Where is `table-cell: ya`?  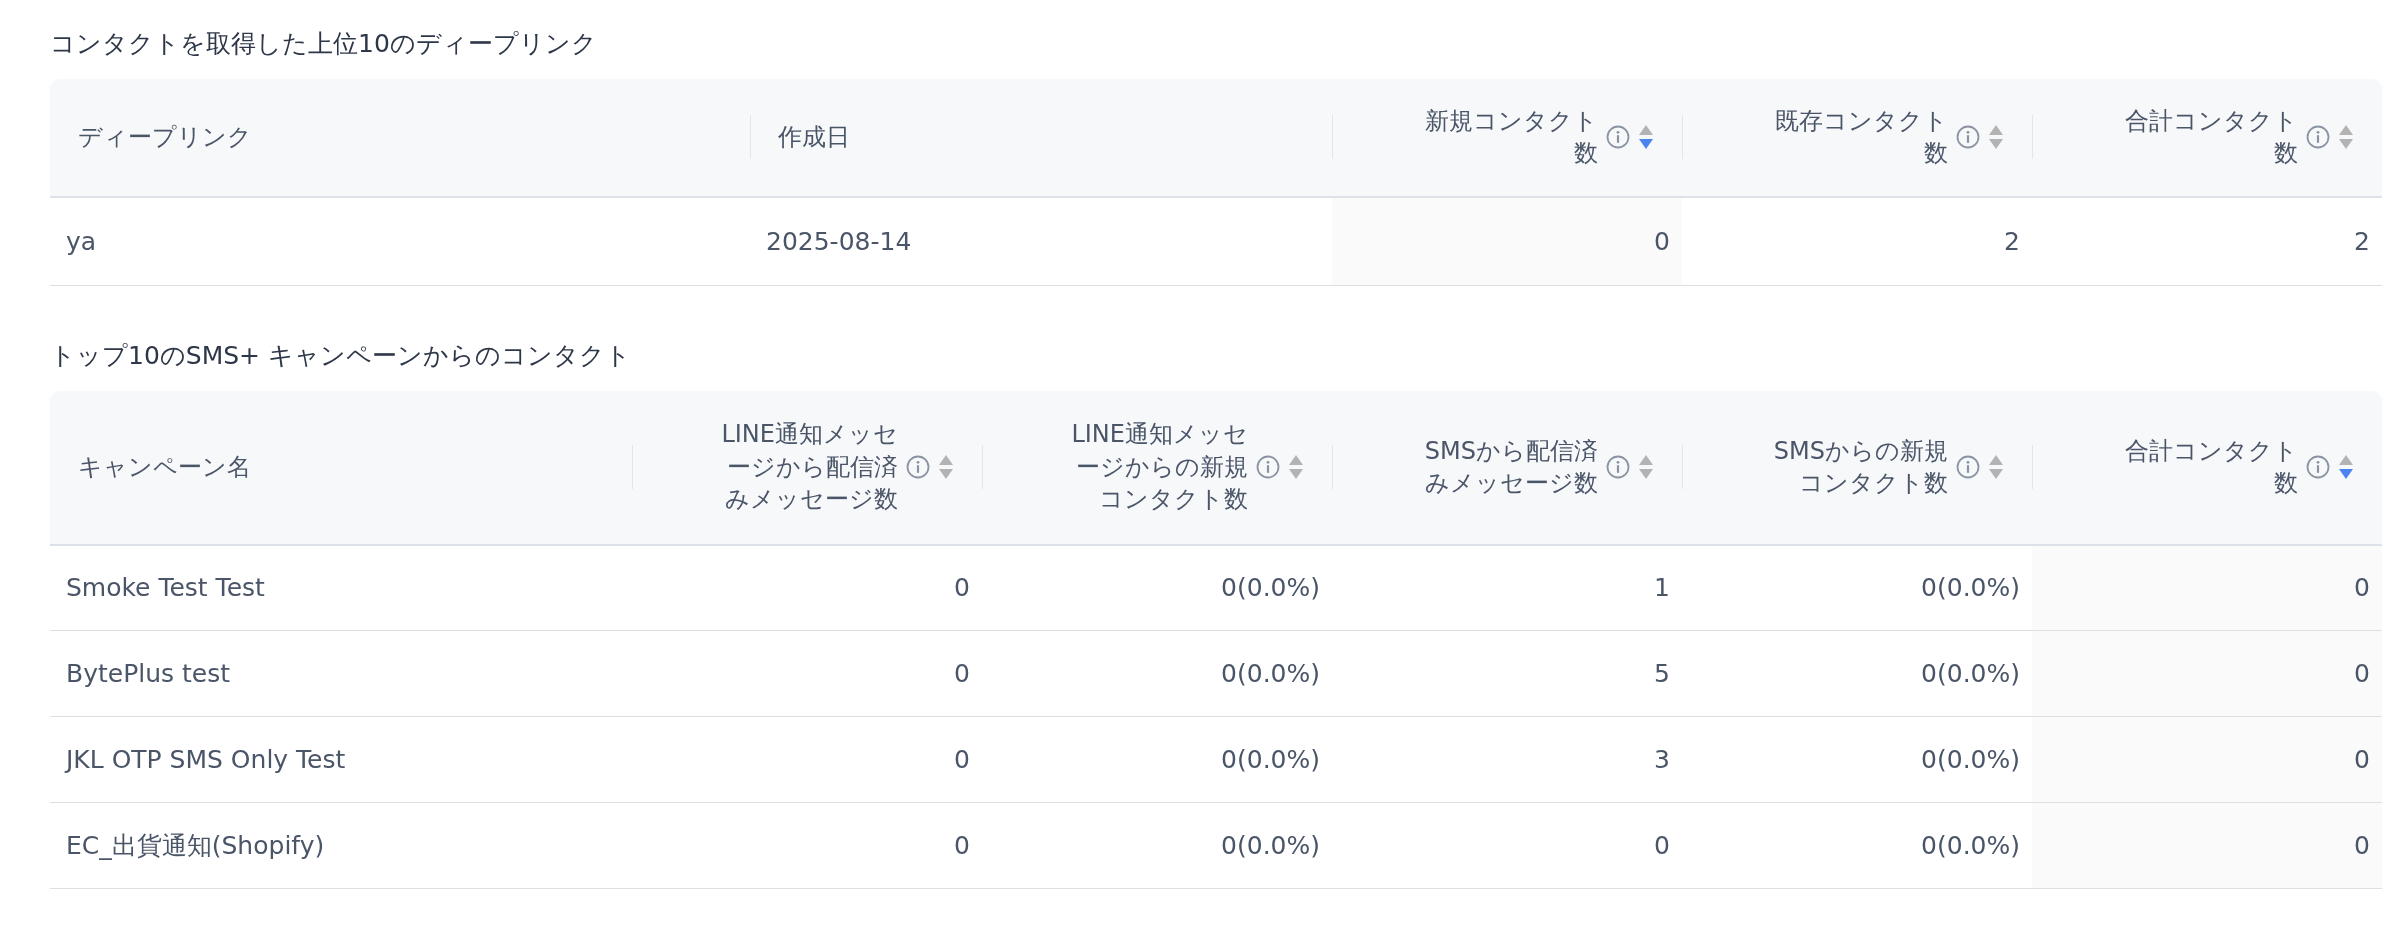 table-cell: ya is located at coordinates (400, 241).